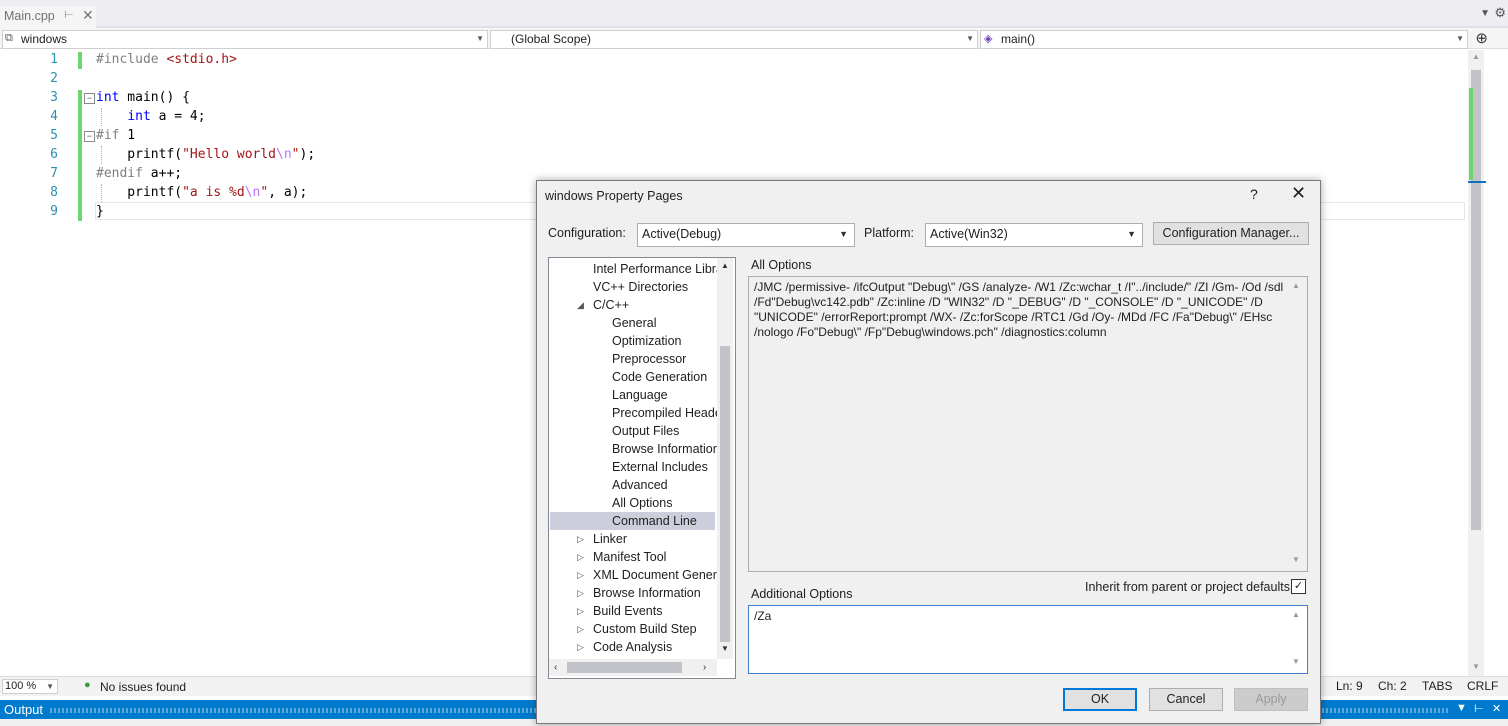 Image resolution: width=1508 pixels, height=726 pixels. What do you see at coordinates (580, 305) in the screenshot?
I see `collapse-arrow-icon: ◢` at bounding box center [580, 305].